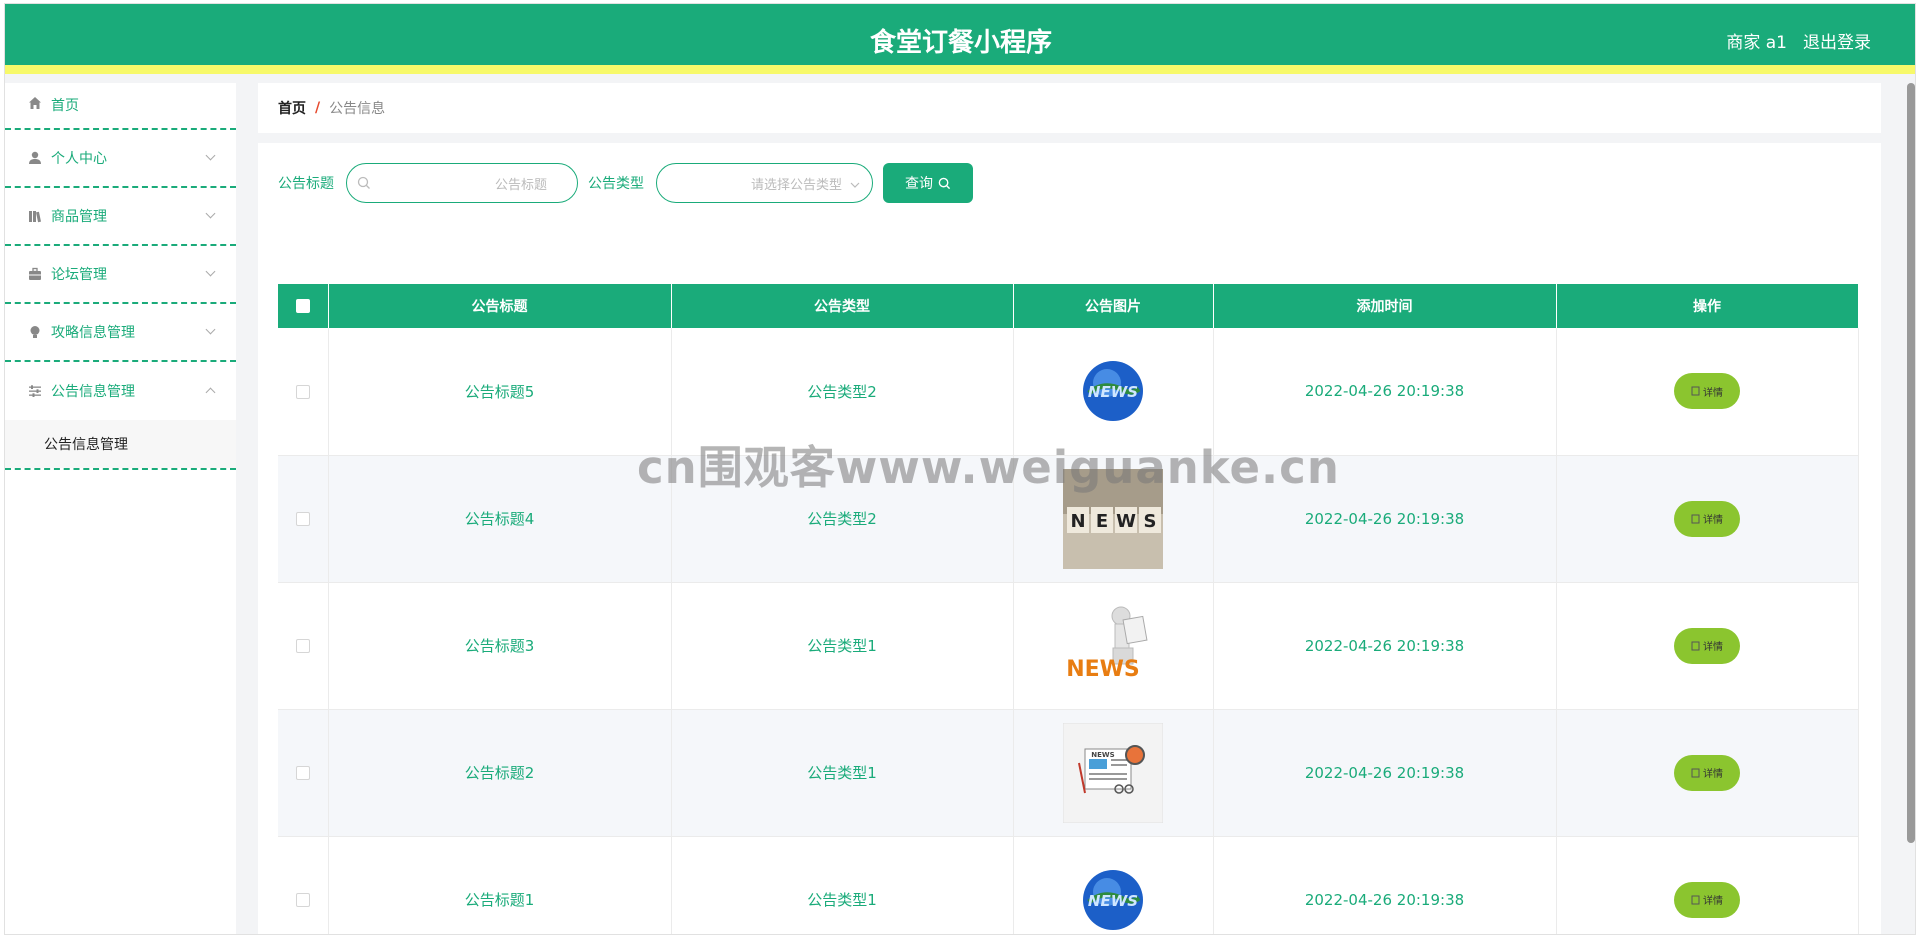 This screenshot has height=938, width=1920. I want to click on scrollbar-thumb, so click(1911, 463).